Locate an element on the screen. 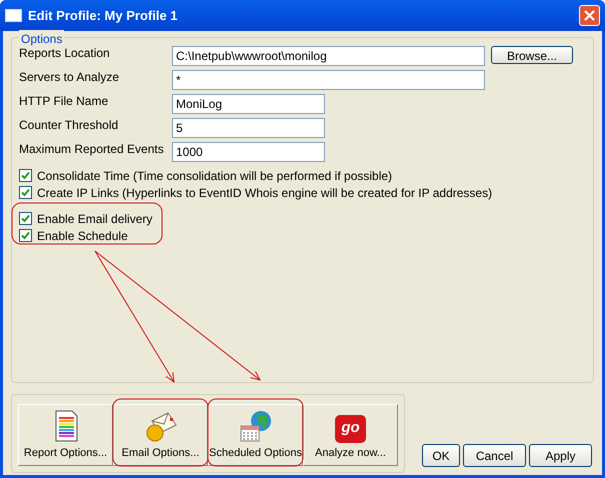 Image resolution: width=605 pixels, height=478 pixels. checkbox-label: Create IP Links (Hyperlinks to EventID Whois engine will be created for IP addresses) is located at coordinates (264, 193).